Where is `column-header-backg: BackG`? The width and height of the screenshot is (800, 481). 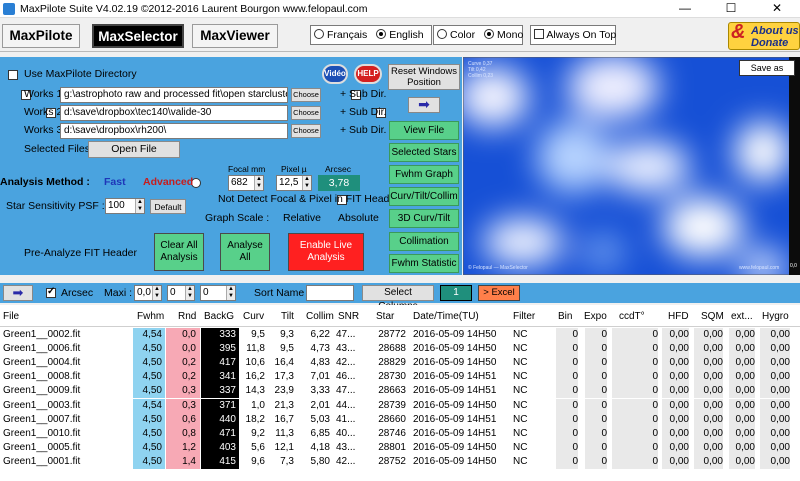
column-header-backg: BackG is located at coordinates (219, 316).